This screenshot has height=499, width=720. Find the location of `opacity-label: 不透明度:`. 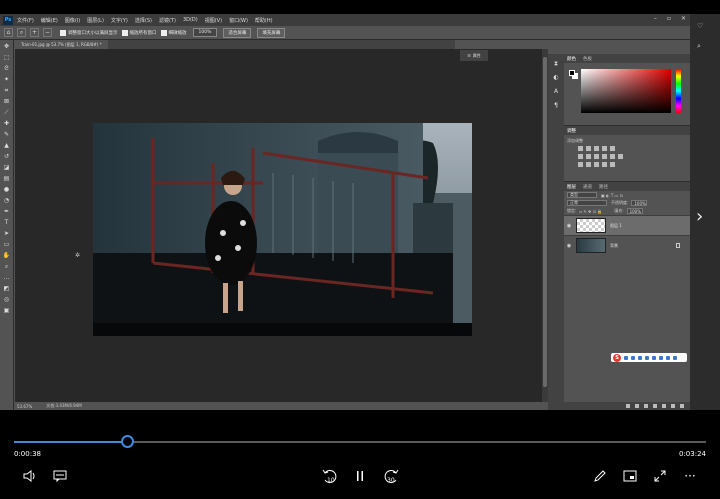

opacity-label: 不透明度: is located at coordinates (620, 202).